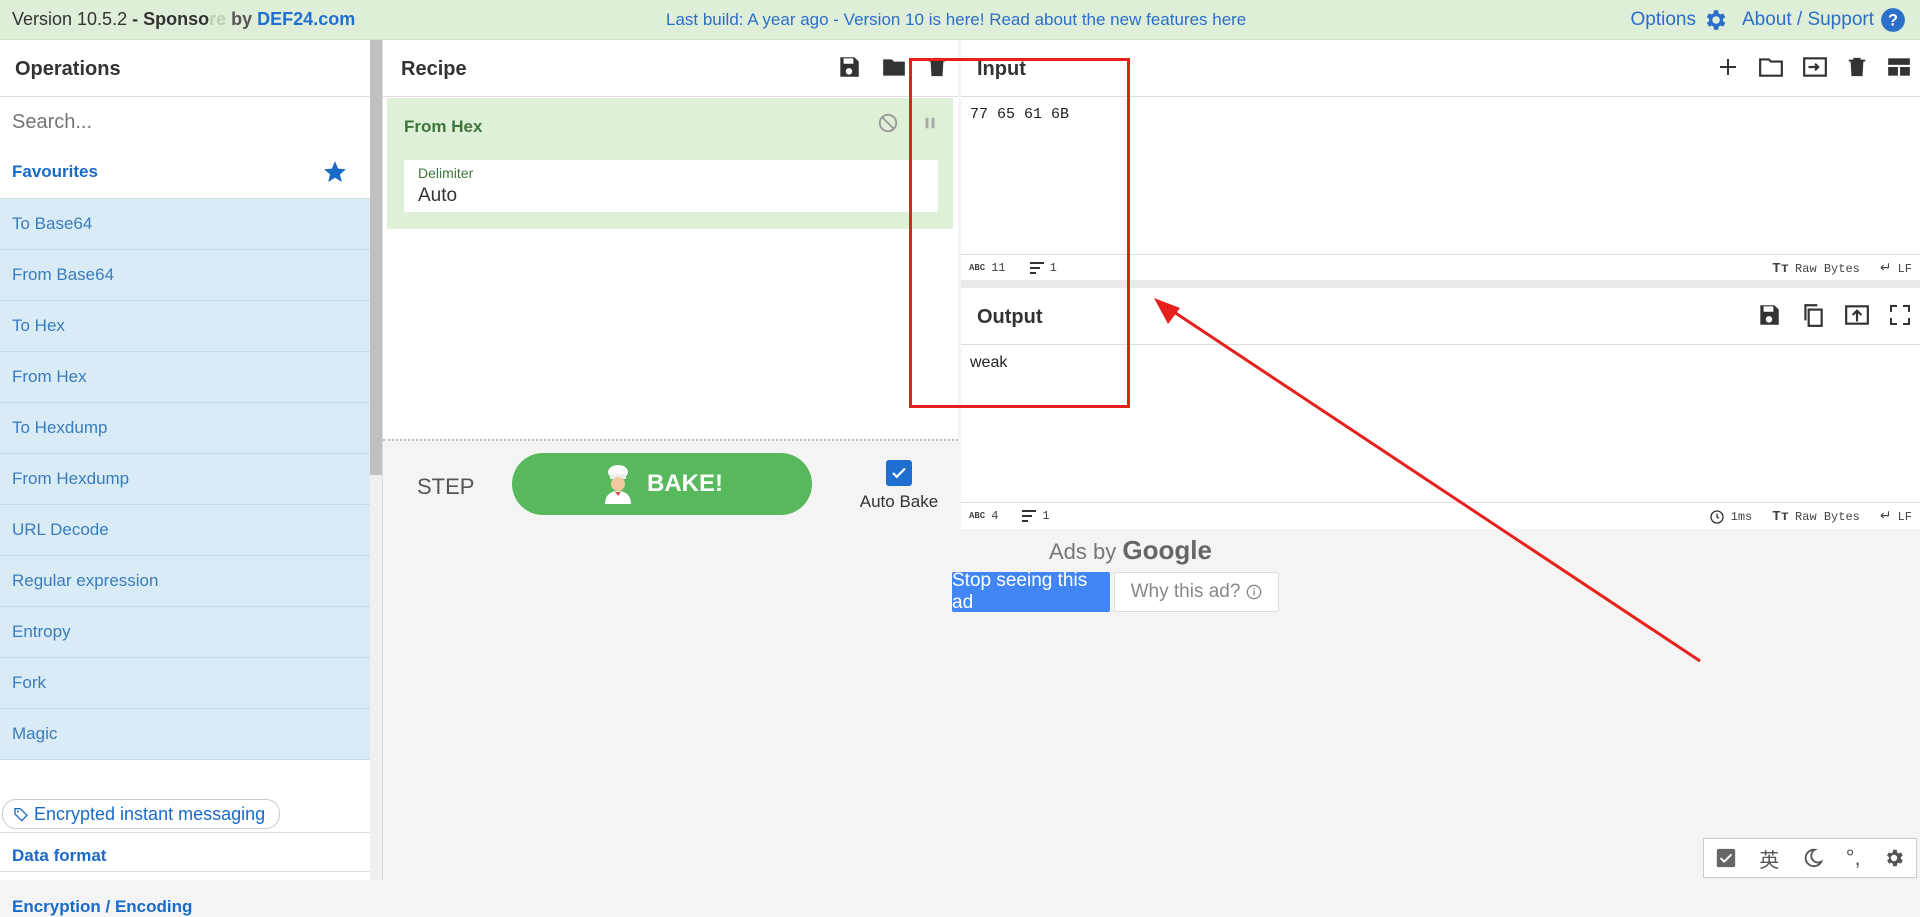 This screenshot has height=917, width=1920. I want to click on search-input, so click(177, 122).